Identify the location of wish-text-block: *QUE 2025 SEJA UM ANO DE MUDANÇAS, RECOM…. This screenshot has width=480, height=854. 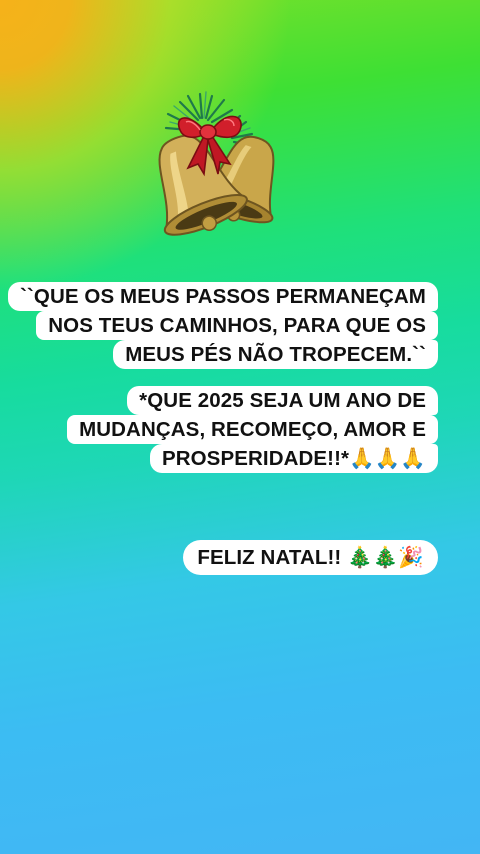
(252, 429).